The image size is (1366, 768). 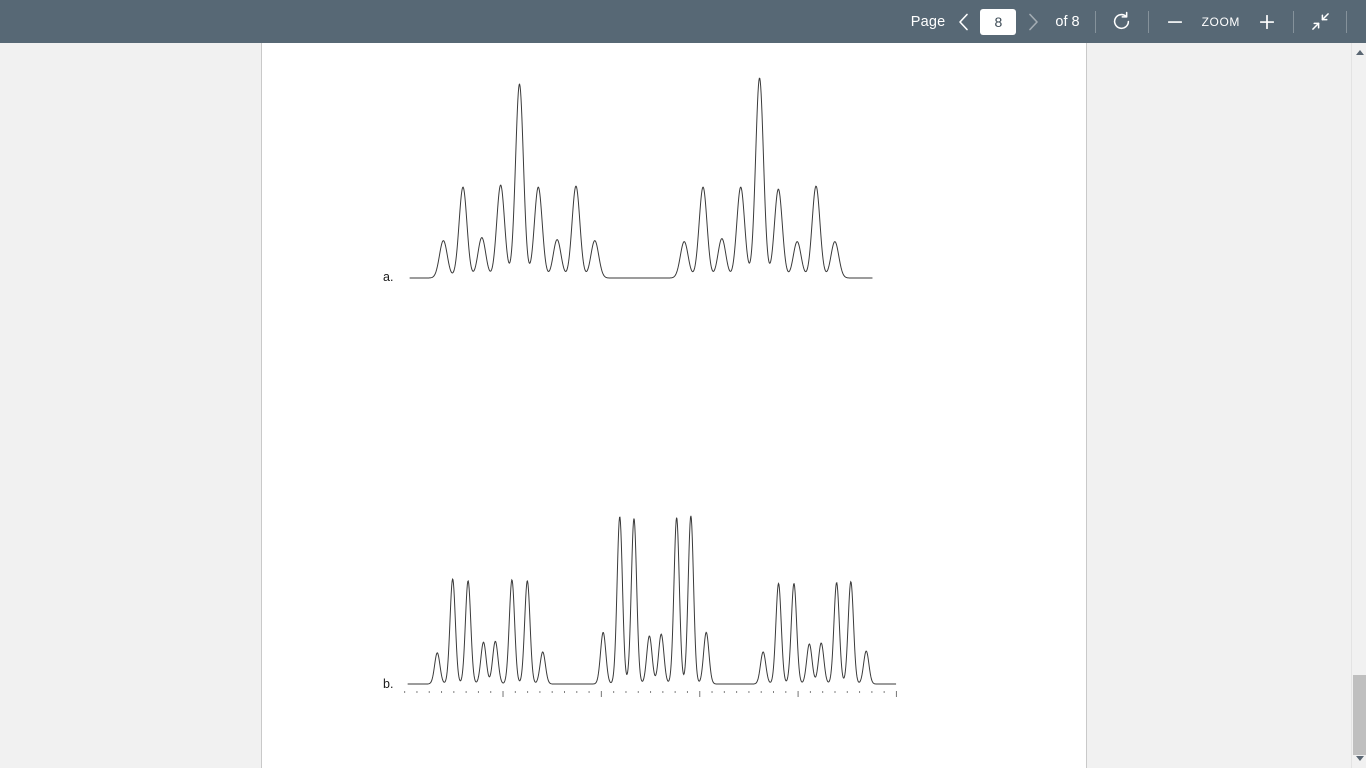 I want to click on page-navigation-group: Page of 8, so click(x=996, y=21).